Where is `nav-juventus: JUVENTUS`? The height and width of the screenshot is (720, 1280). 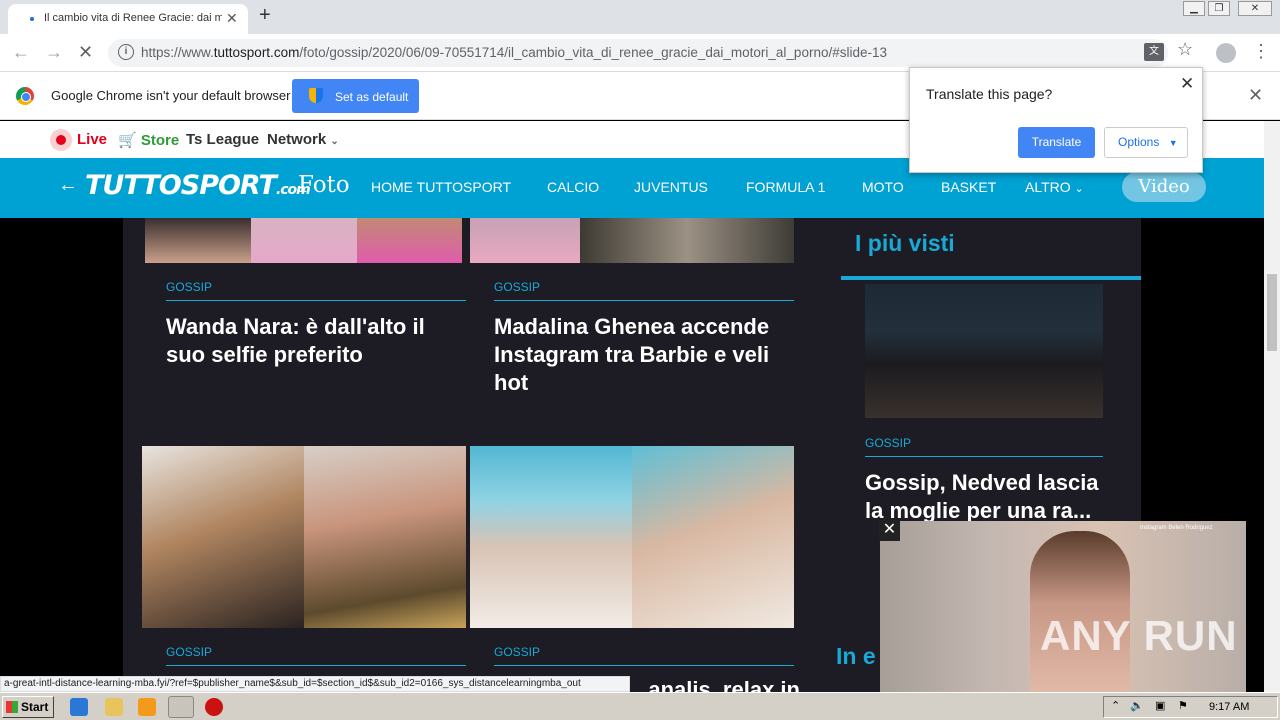
nav-juventus: JUVENTUS is located at coordinates (671, 187).